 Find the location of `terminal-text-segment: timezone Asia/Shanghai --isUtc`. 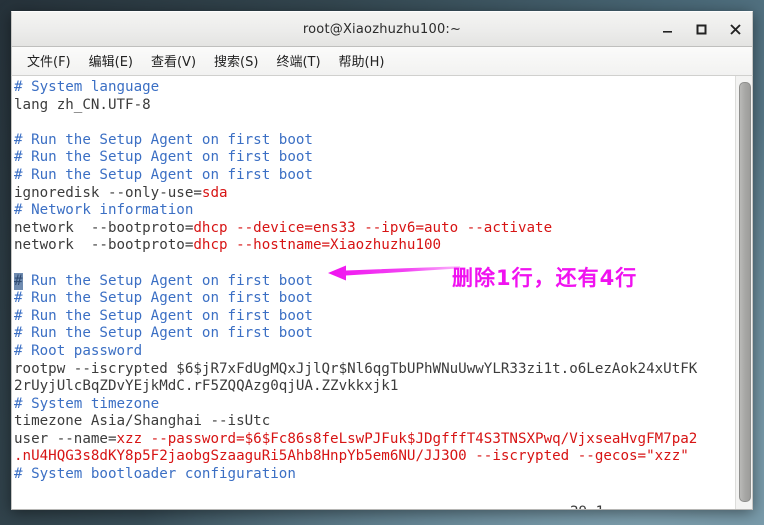

terminal-text-segment: timezone Asia/Shanghai --isUtc is located at coordinates (142, 421).